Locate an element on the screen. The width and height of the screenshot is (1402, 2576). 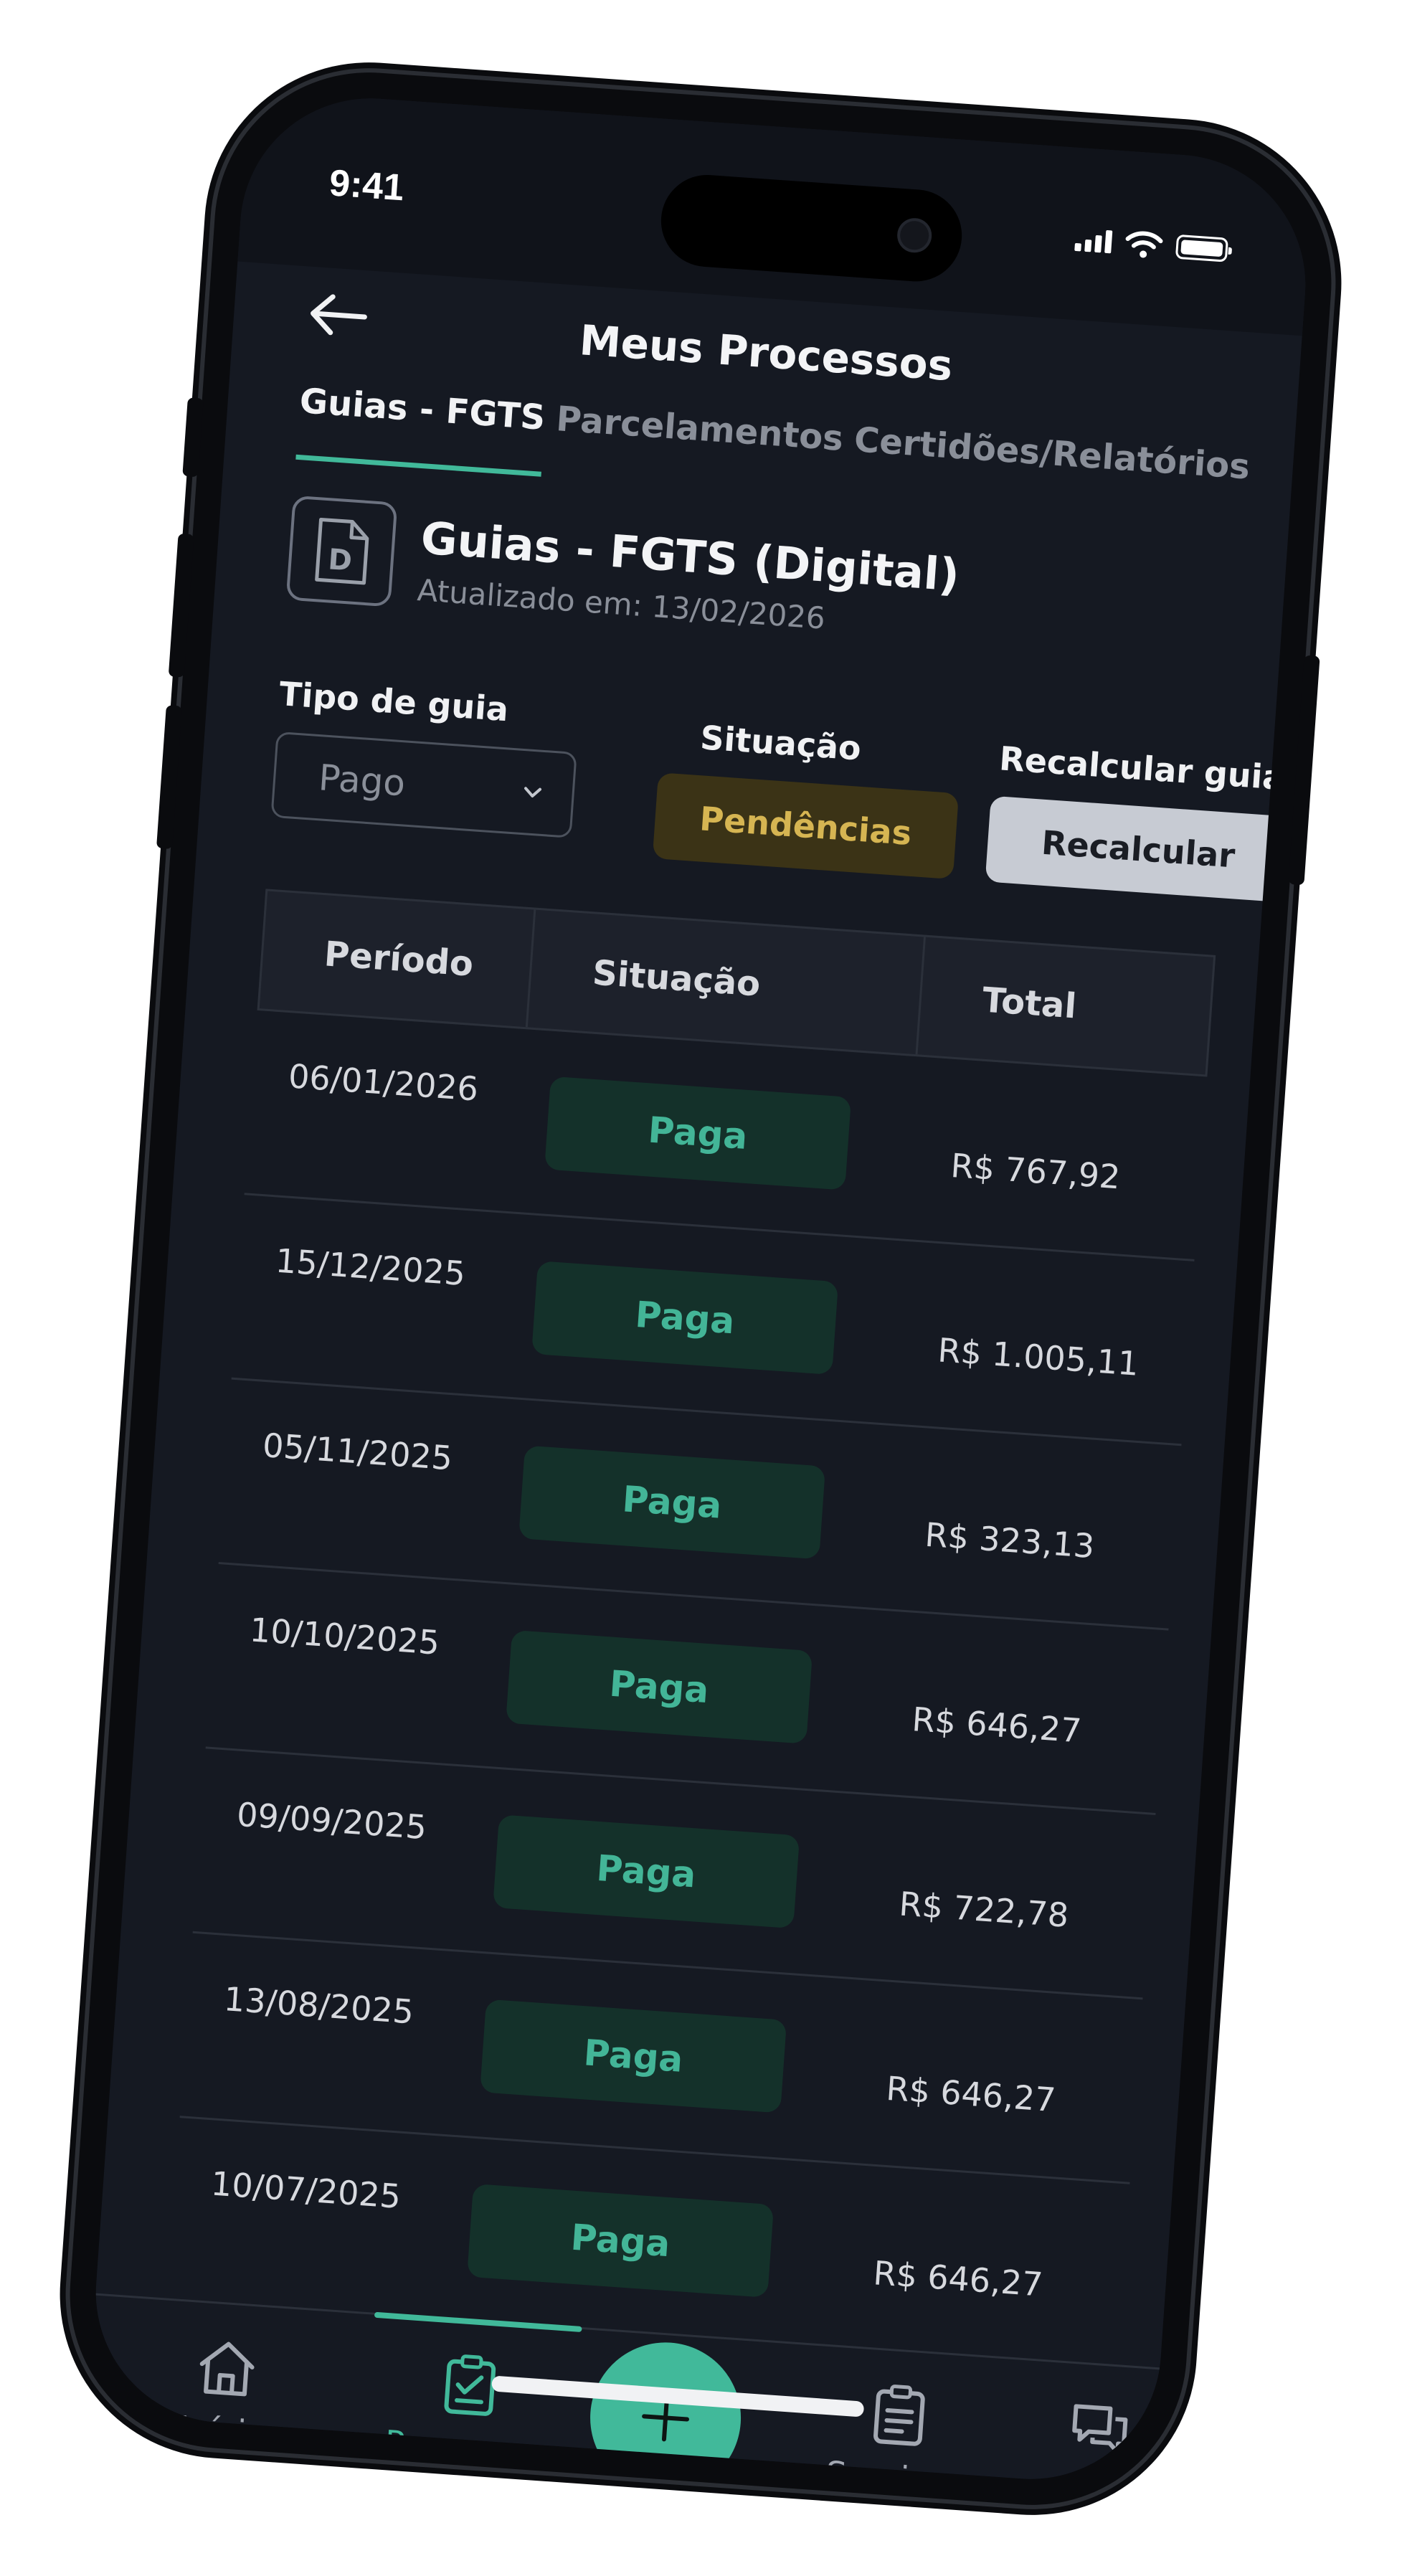
dynamic-island is located at coordinates (812, 228).